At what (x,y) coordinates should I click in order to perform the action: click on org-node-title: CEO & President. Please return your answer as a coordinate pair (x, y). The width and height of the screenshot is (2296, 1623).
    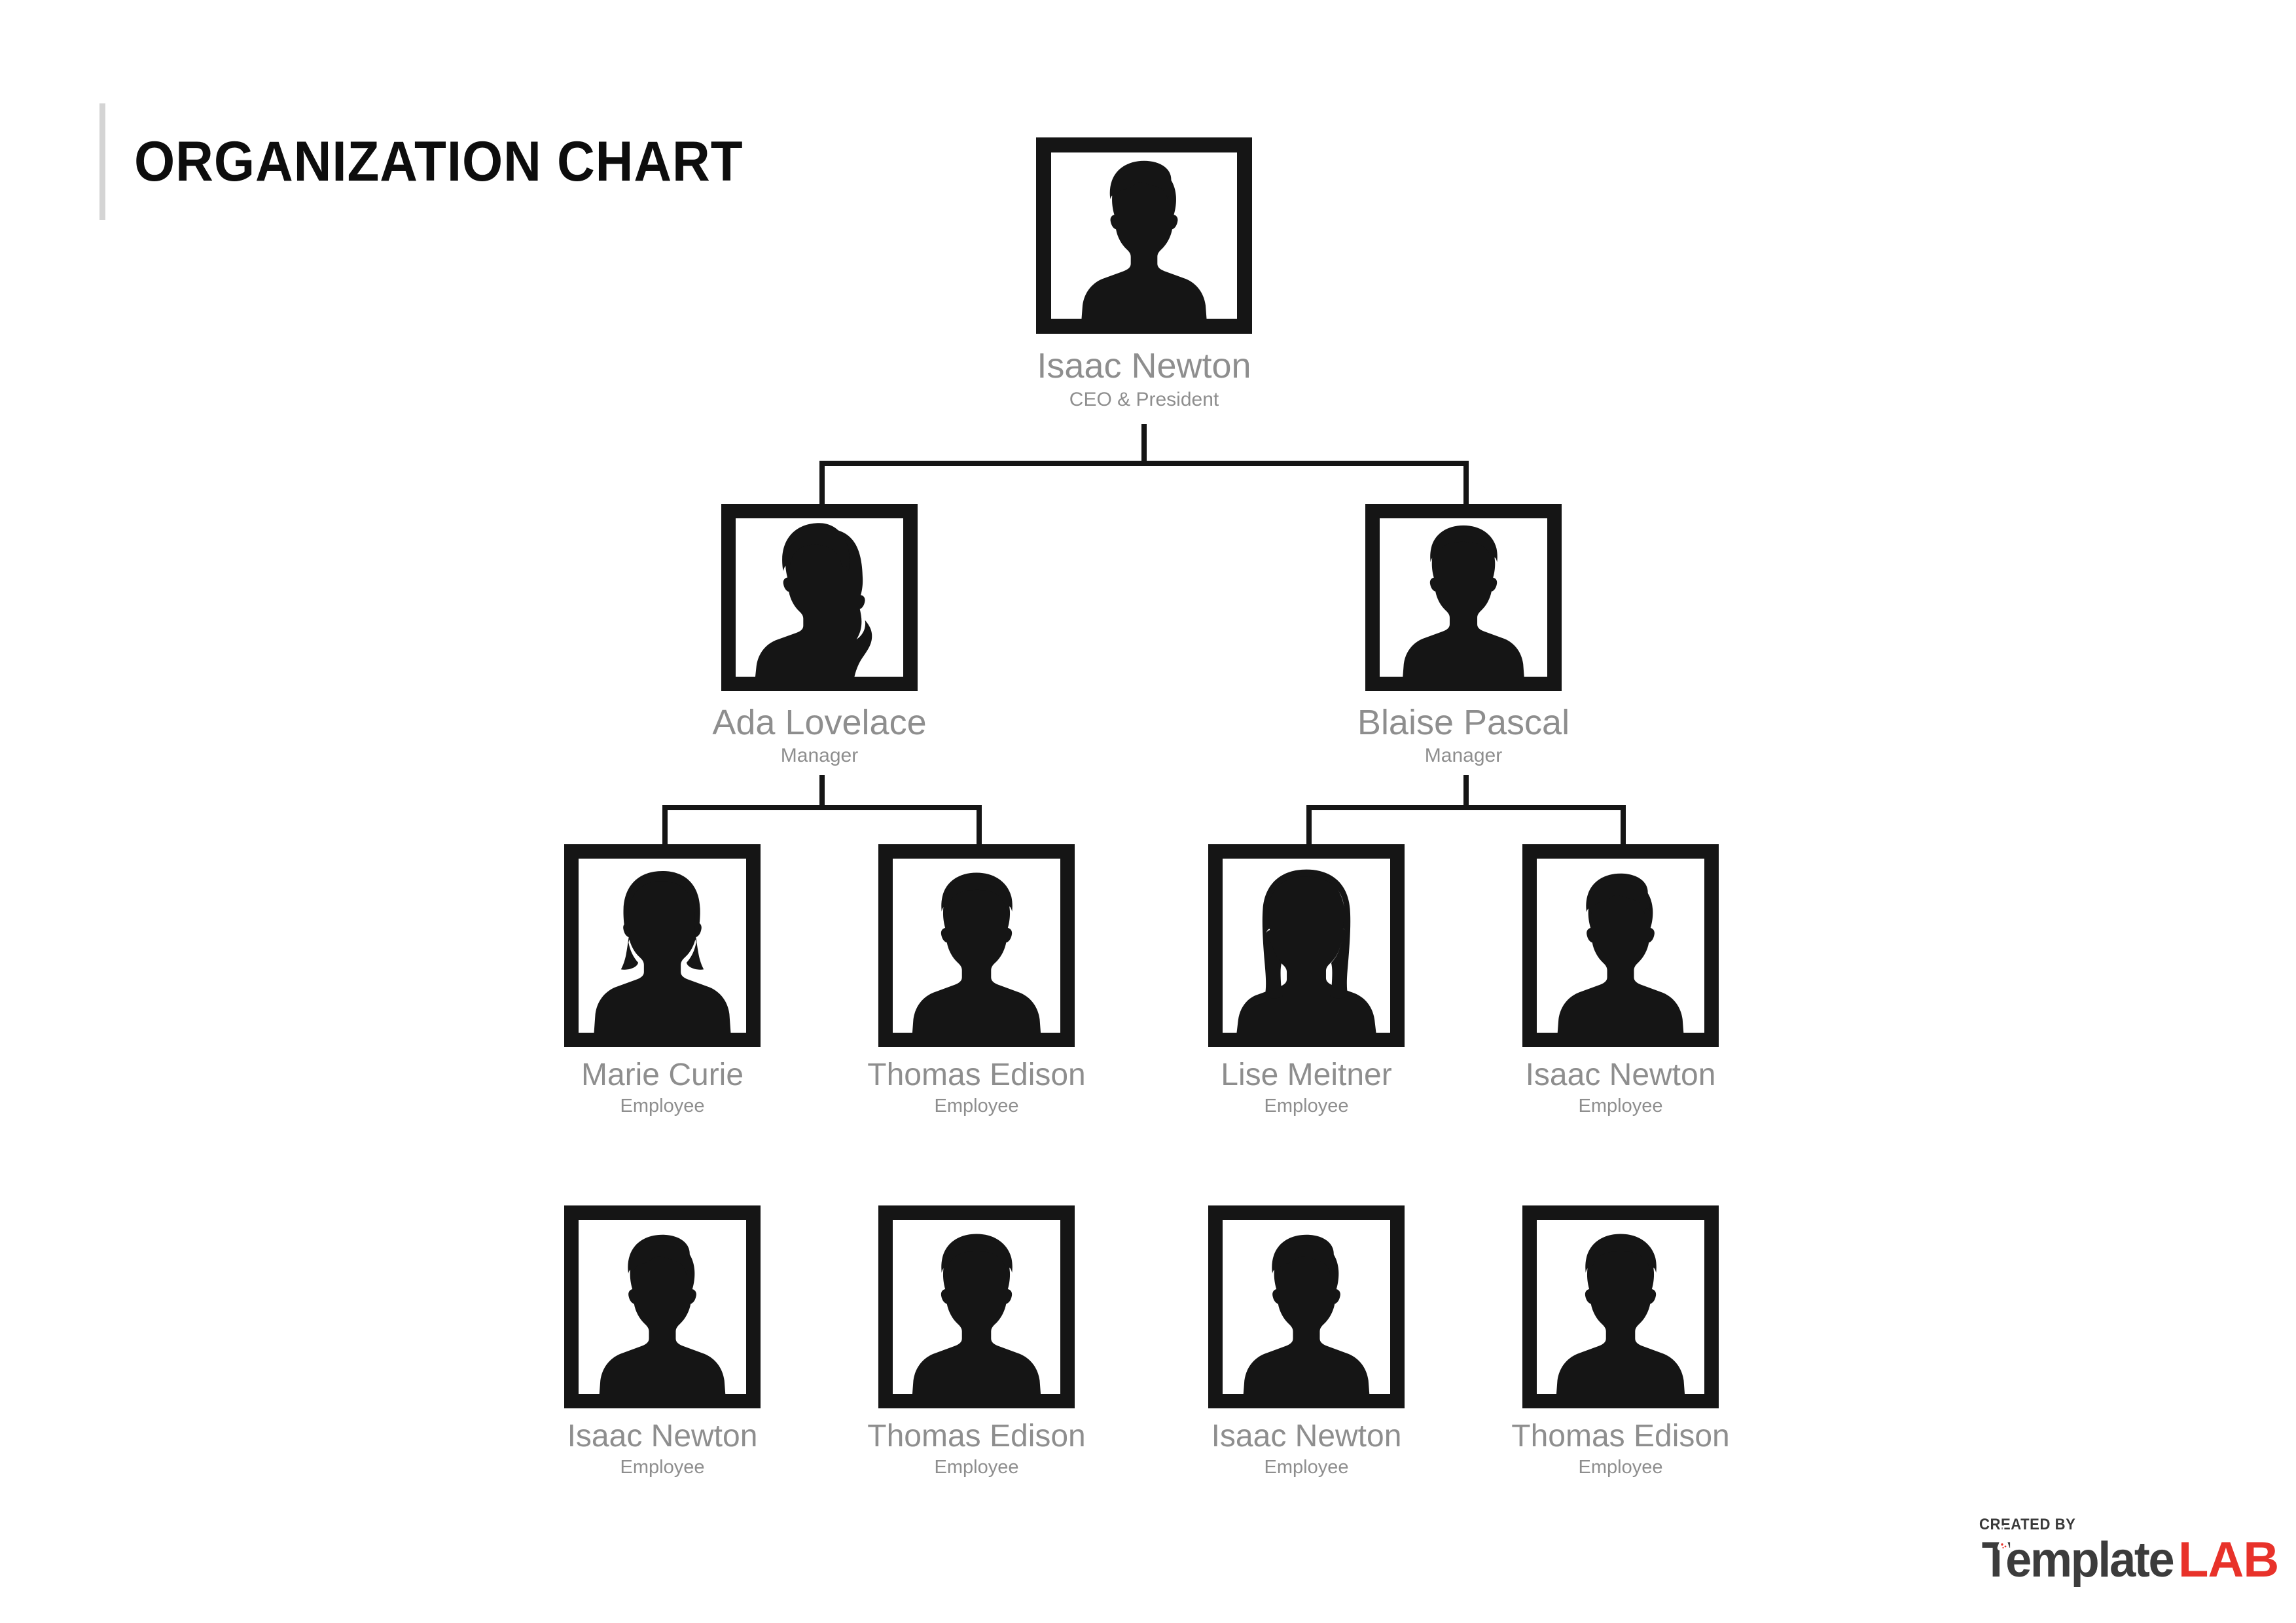
    Looking at the image, I should click on (1144, 400).